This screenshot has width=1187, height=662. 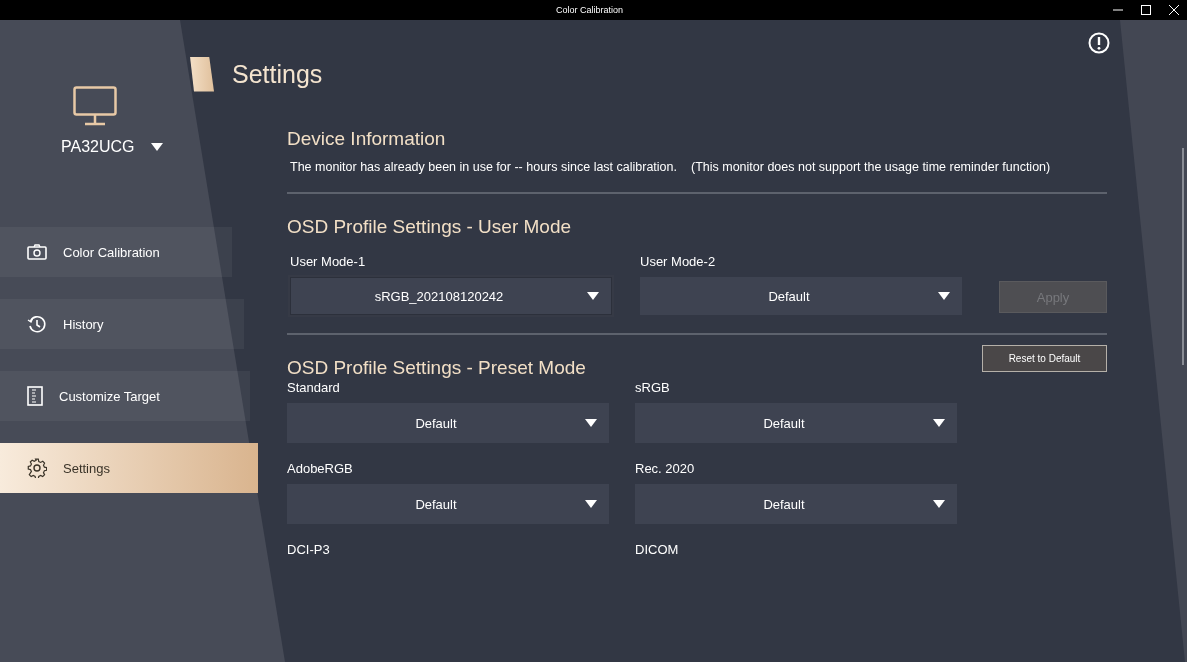 What do you see at coordinates (1183, 256) in the screenshot?
I see `scrollbar` at bounding box center [1183, 256].